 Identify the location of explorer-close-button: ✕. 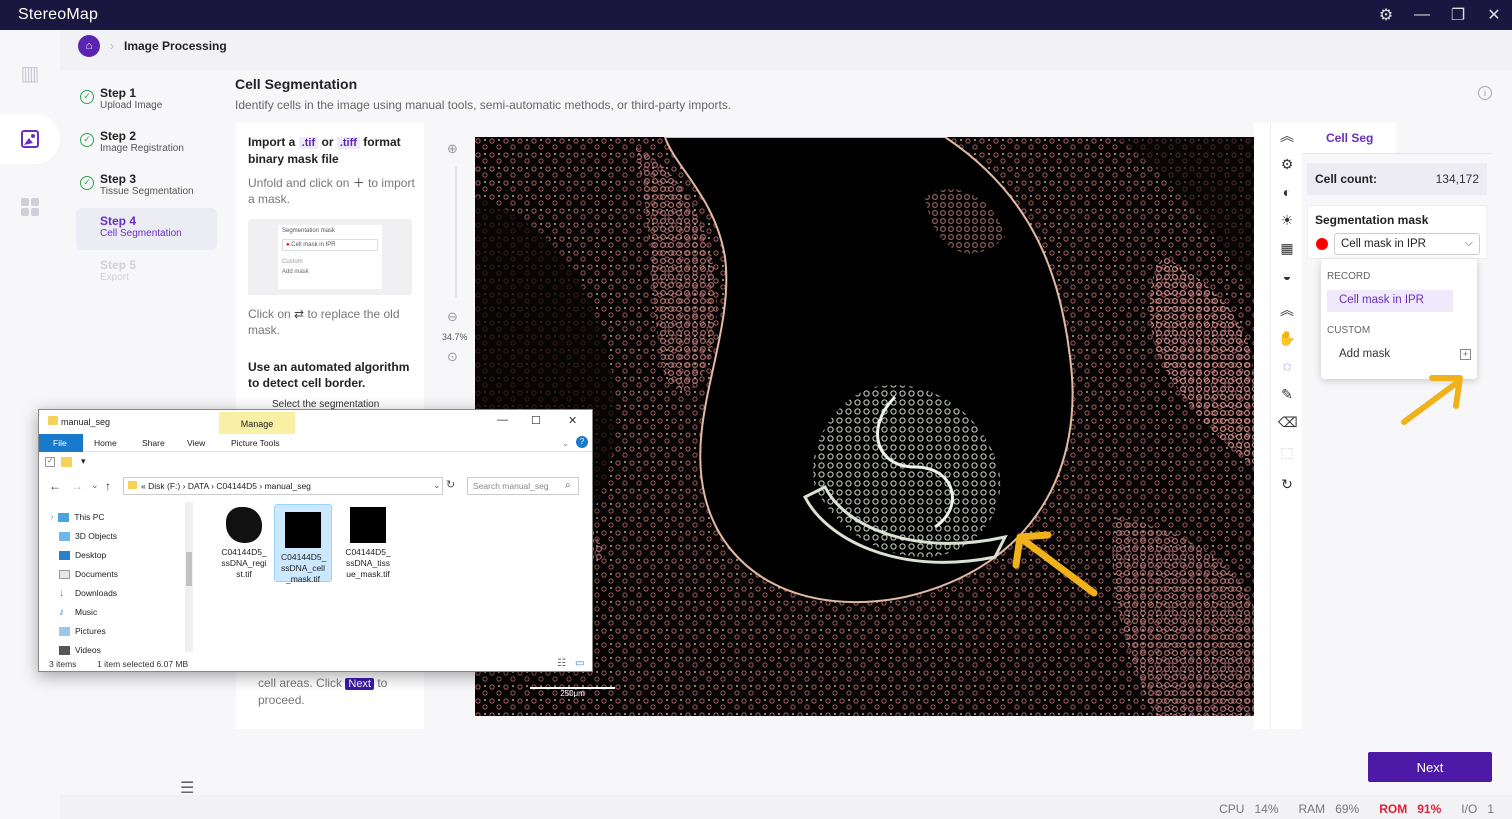
(572, 420).